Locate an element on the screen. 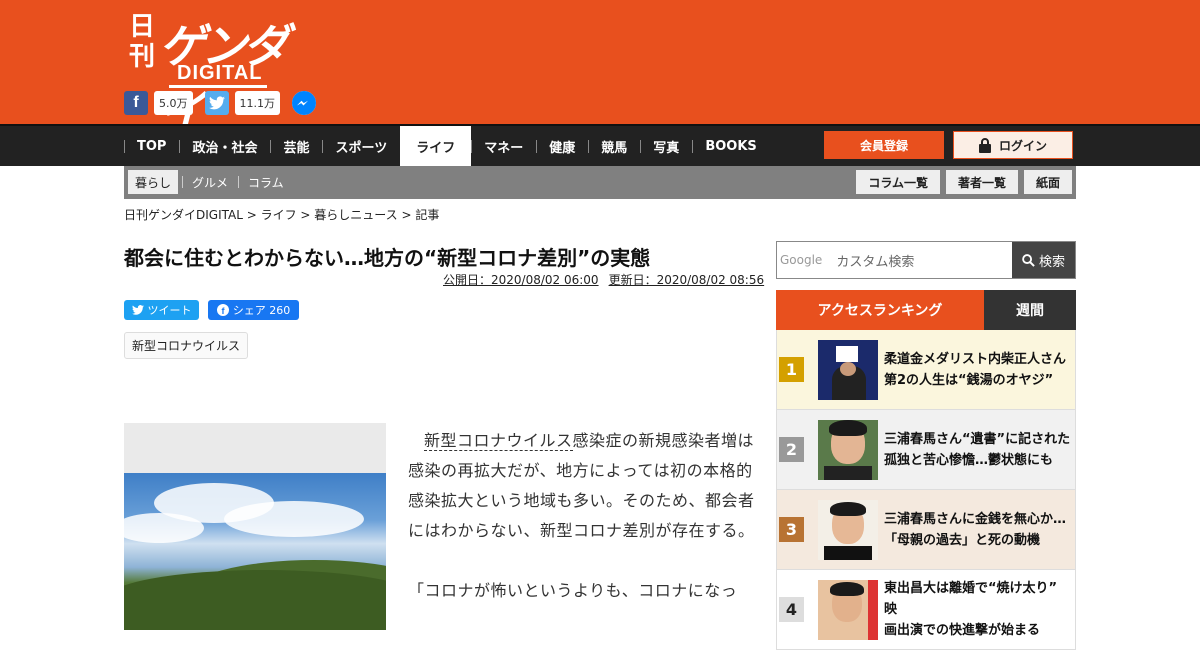 The image size is (1200, 650). nav-item: BOOKS is located at coordinates (730, 146).